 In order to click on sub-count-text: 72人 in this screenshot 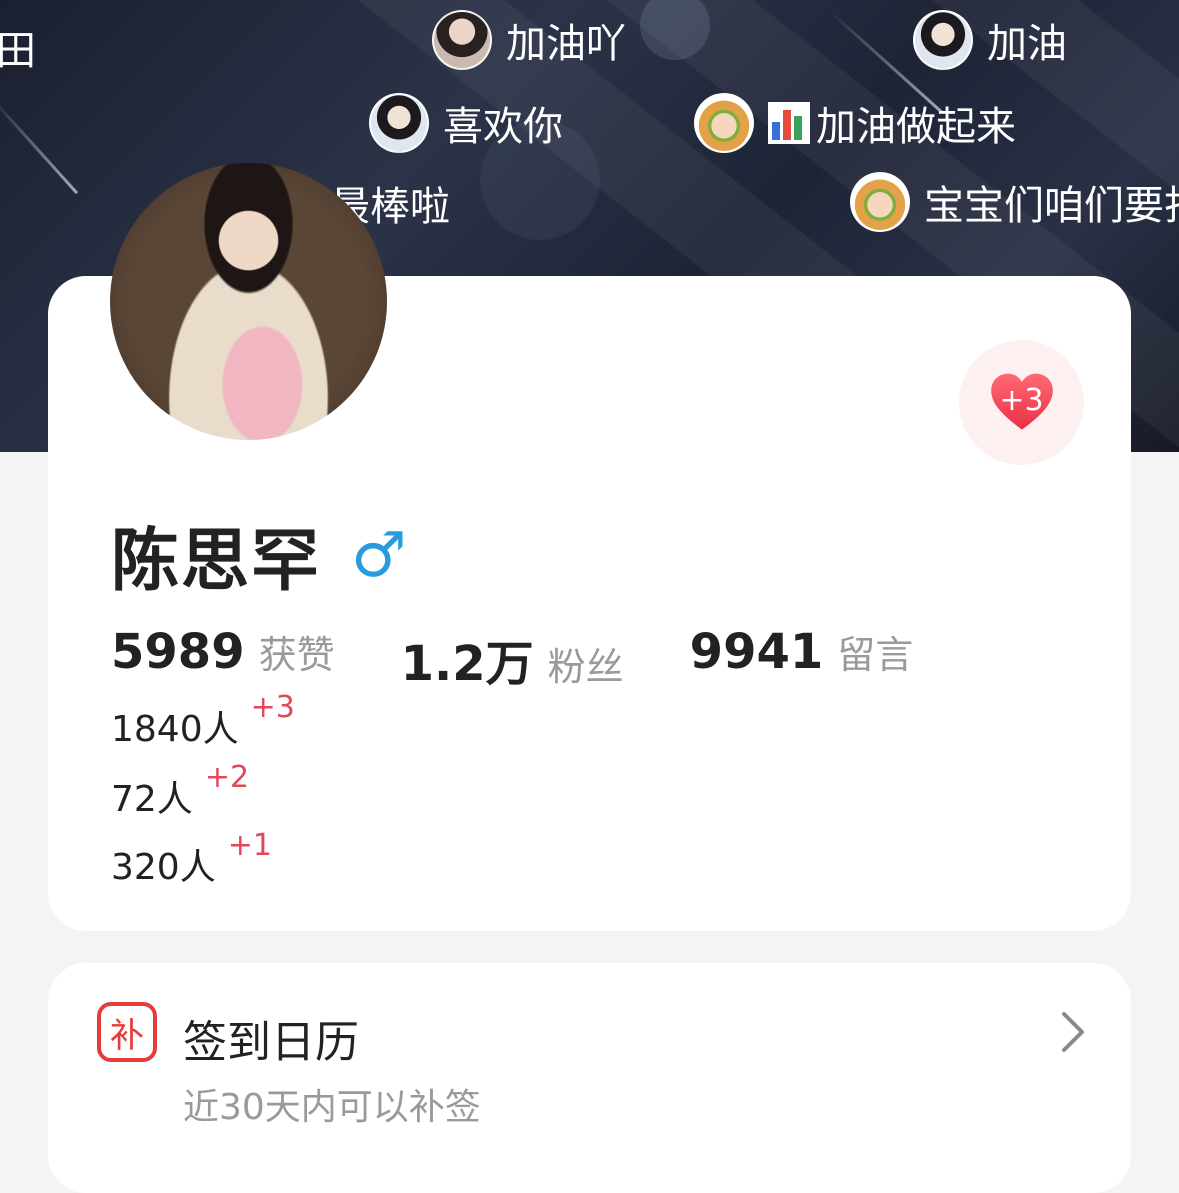, I will do `click(152, 799)`.